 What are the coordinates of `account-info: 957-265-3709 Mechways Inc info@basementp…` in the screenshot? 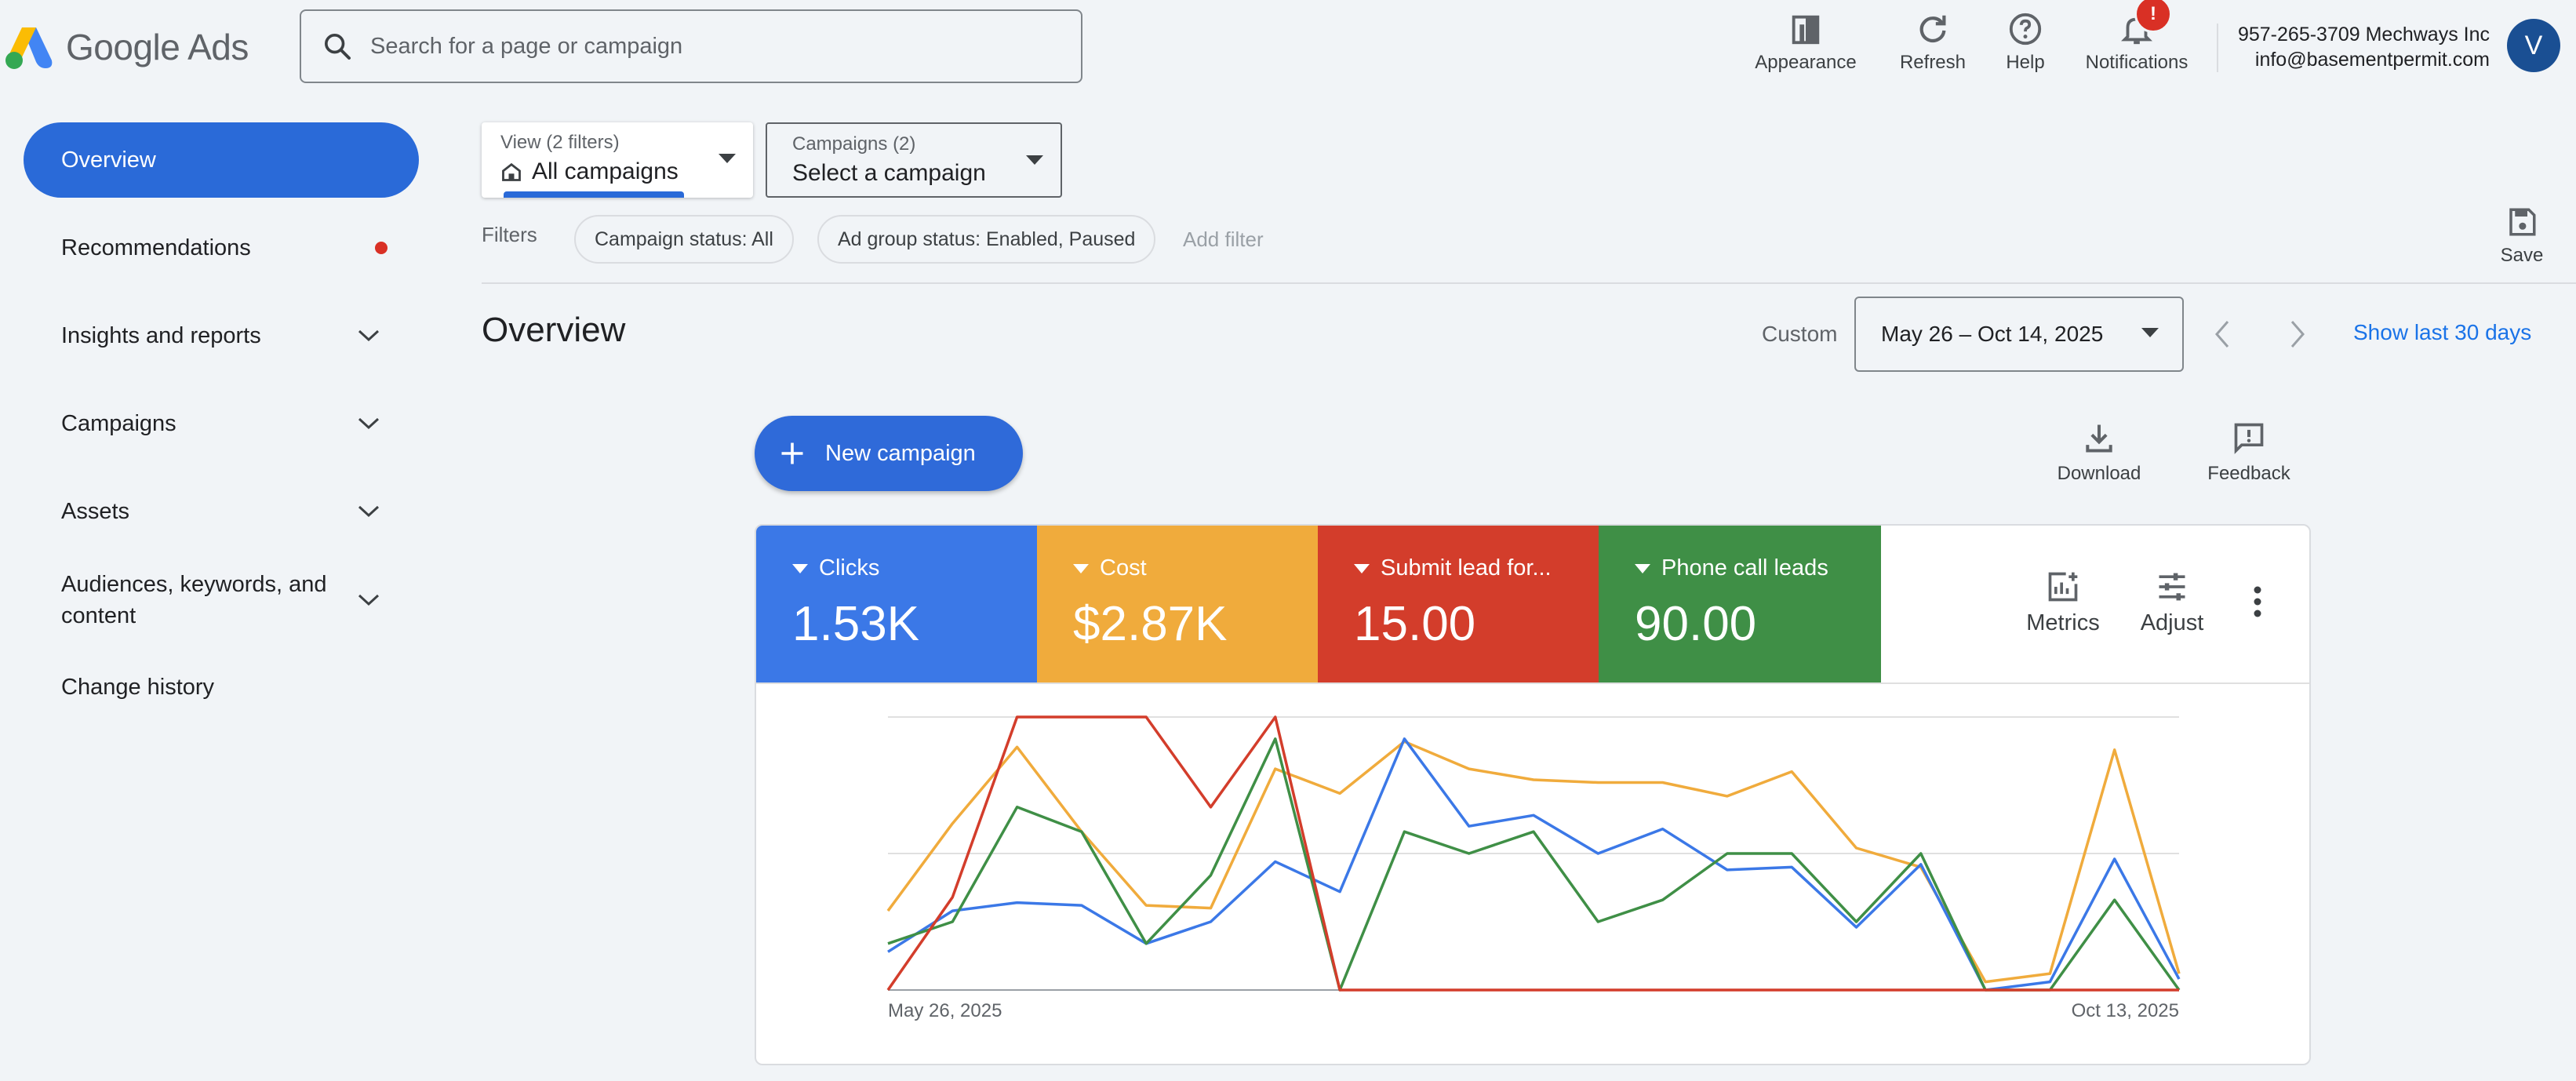 It's located at (2364, 47).